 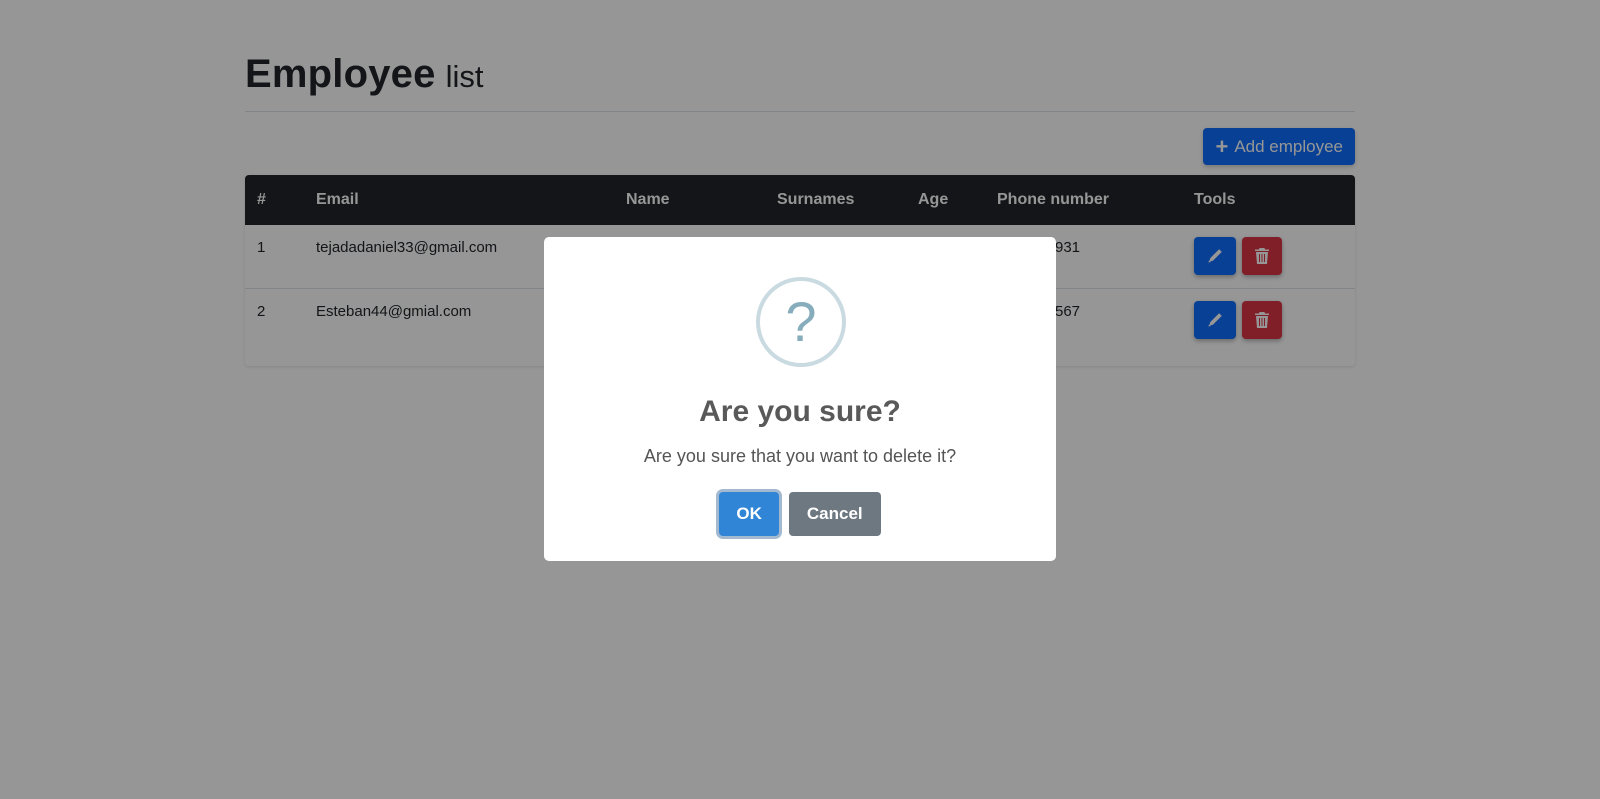 I want to click on dialog-actions: OK Cancel, so click(x=800, y=514).